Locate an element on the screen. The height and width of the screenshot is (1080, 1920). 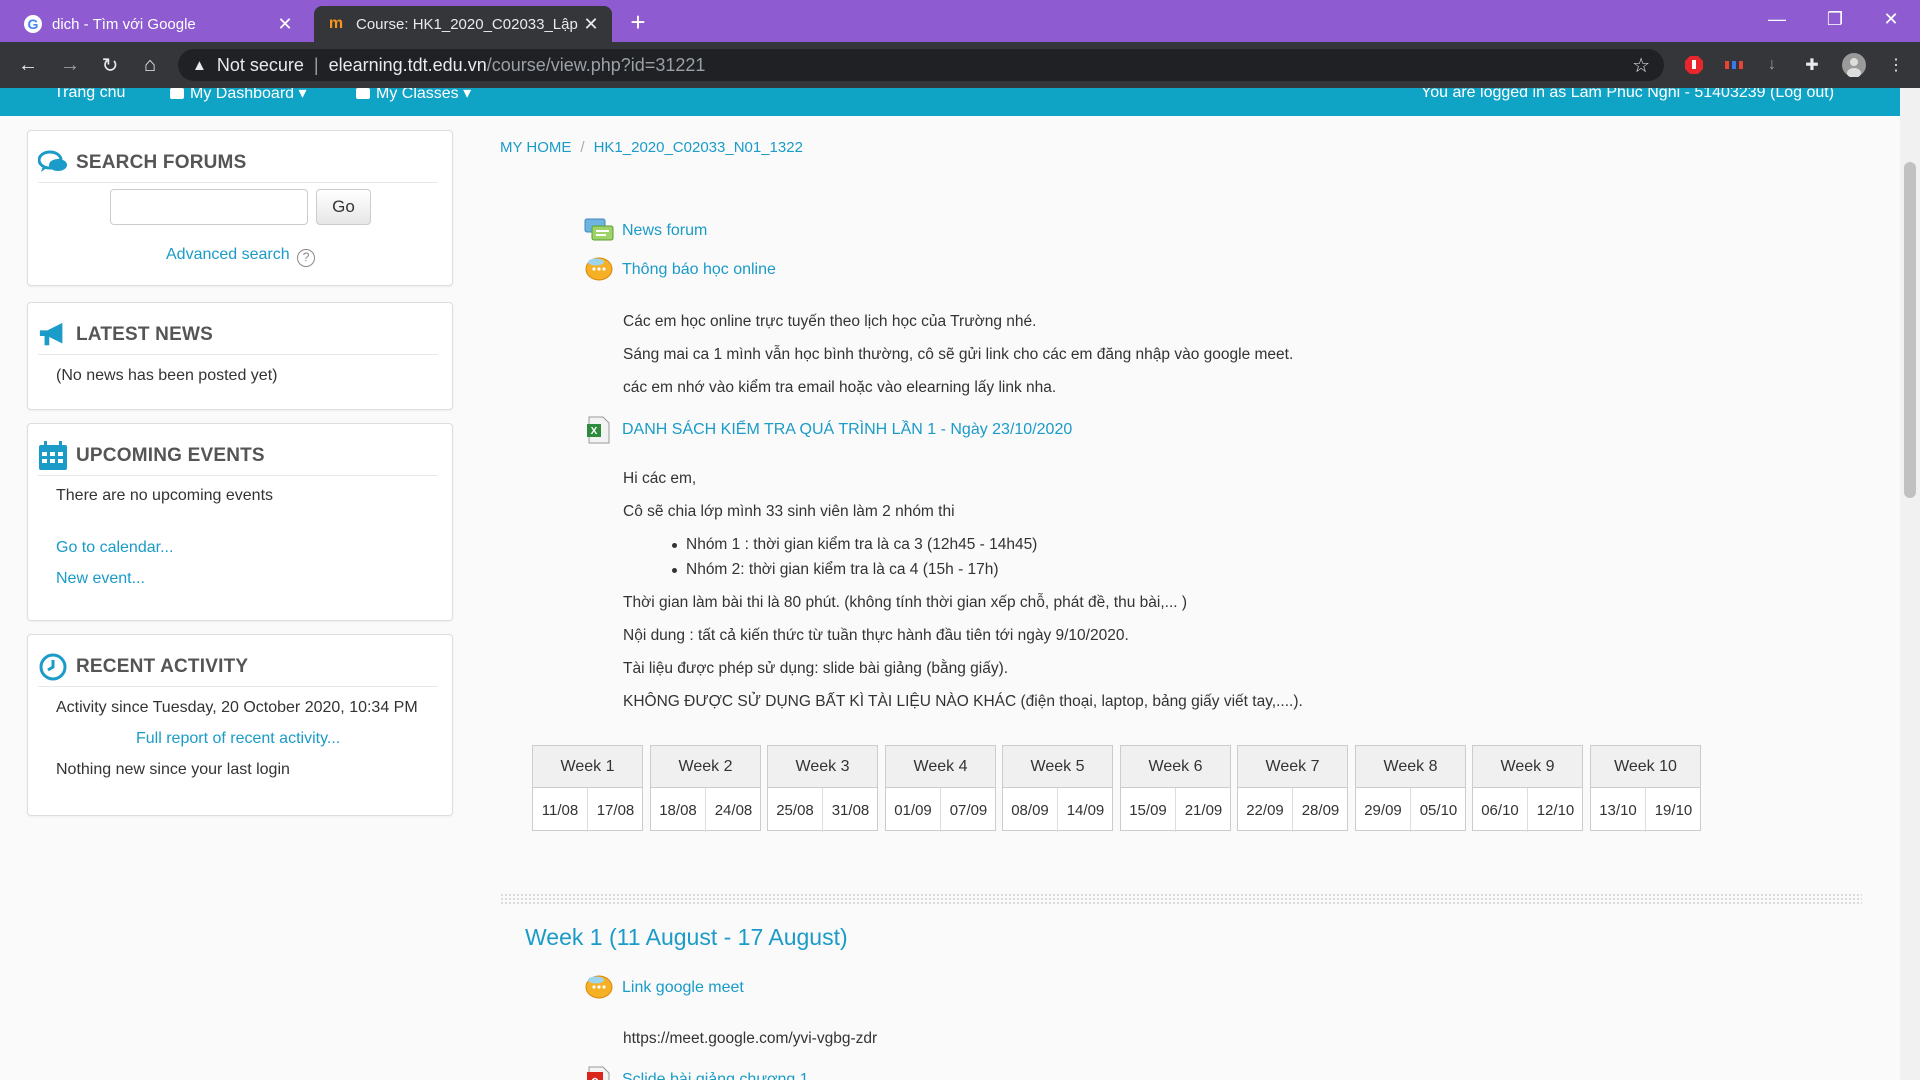
minimize-button: — is located at coordinates (1777, 19).